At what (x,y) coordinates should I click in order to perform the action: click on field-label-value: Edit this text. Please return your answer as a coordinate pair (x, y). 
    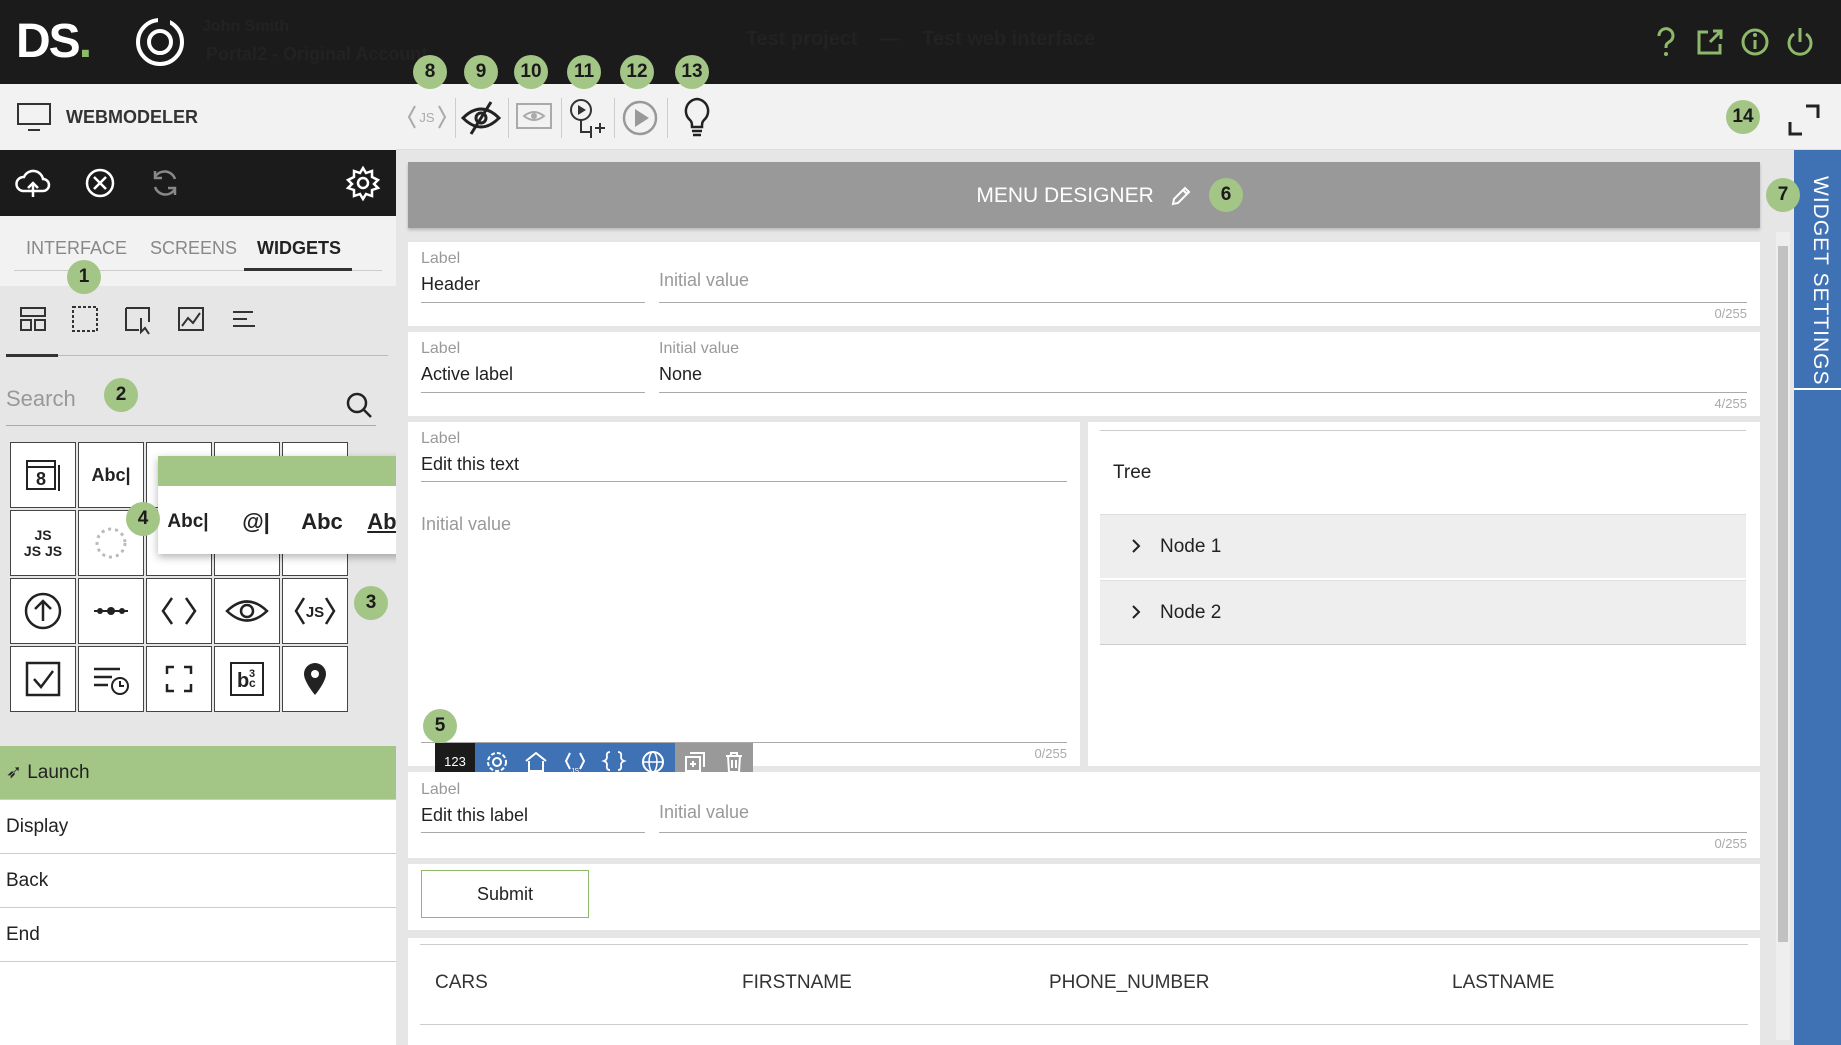
    Looking at the image, I should click on (470, 464).